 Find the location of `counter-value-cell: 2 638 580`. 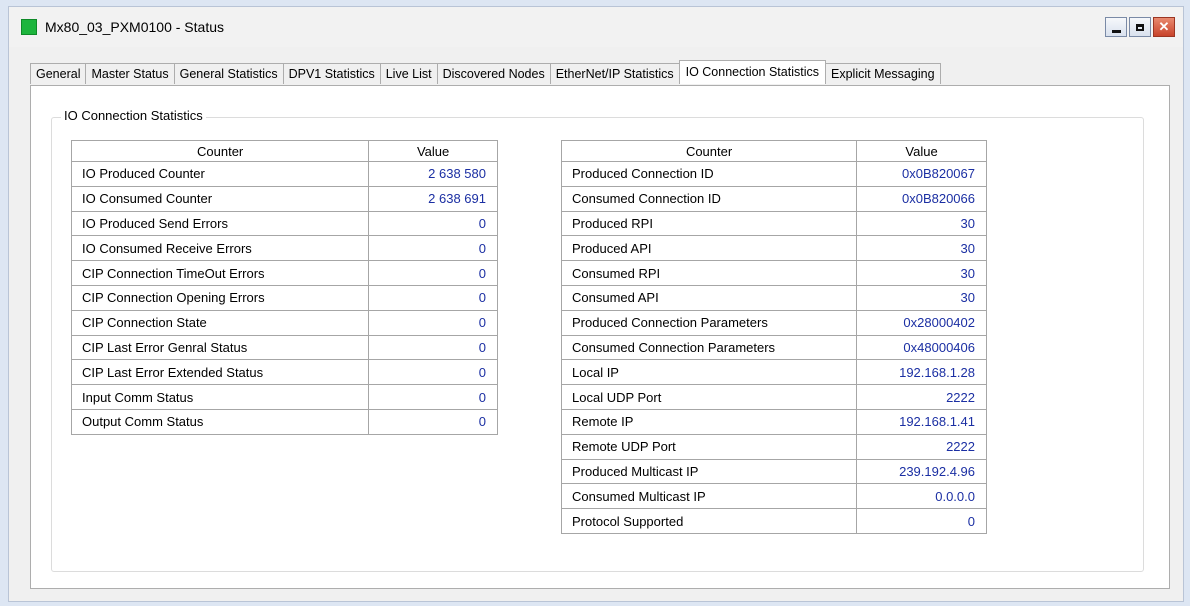

counter-value-cell: 2 638 580 is located at coordinates (433, 174).